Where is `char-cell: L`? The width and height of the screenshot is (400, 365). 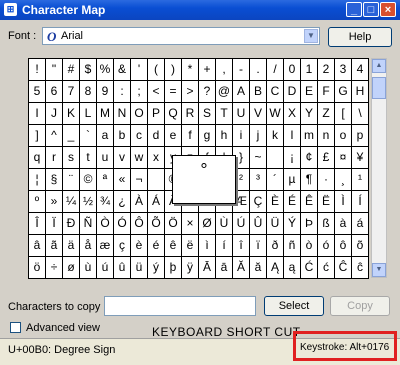 char-cell: L is located at coordinates (88, 114).